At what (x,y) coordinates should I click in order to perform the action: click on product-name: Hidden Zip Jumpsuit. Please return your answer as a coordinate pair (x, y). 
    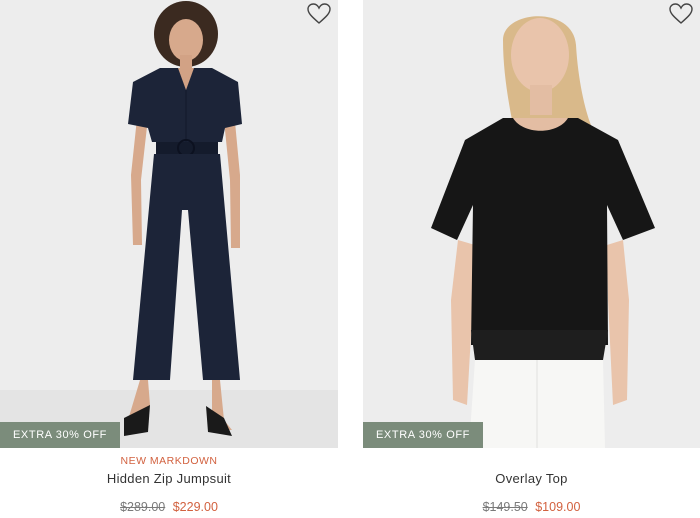
    Looking at the image, I should click on (169, 478).